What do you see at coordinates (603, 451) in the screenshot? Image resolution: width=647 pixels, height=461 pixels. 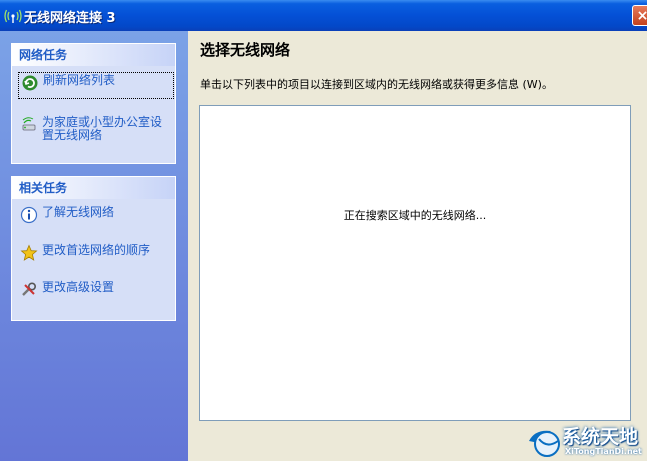 I see `watermark-url: XiTongTianDi.net` at bounding box center [603, 451].